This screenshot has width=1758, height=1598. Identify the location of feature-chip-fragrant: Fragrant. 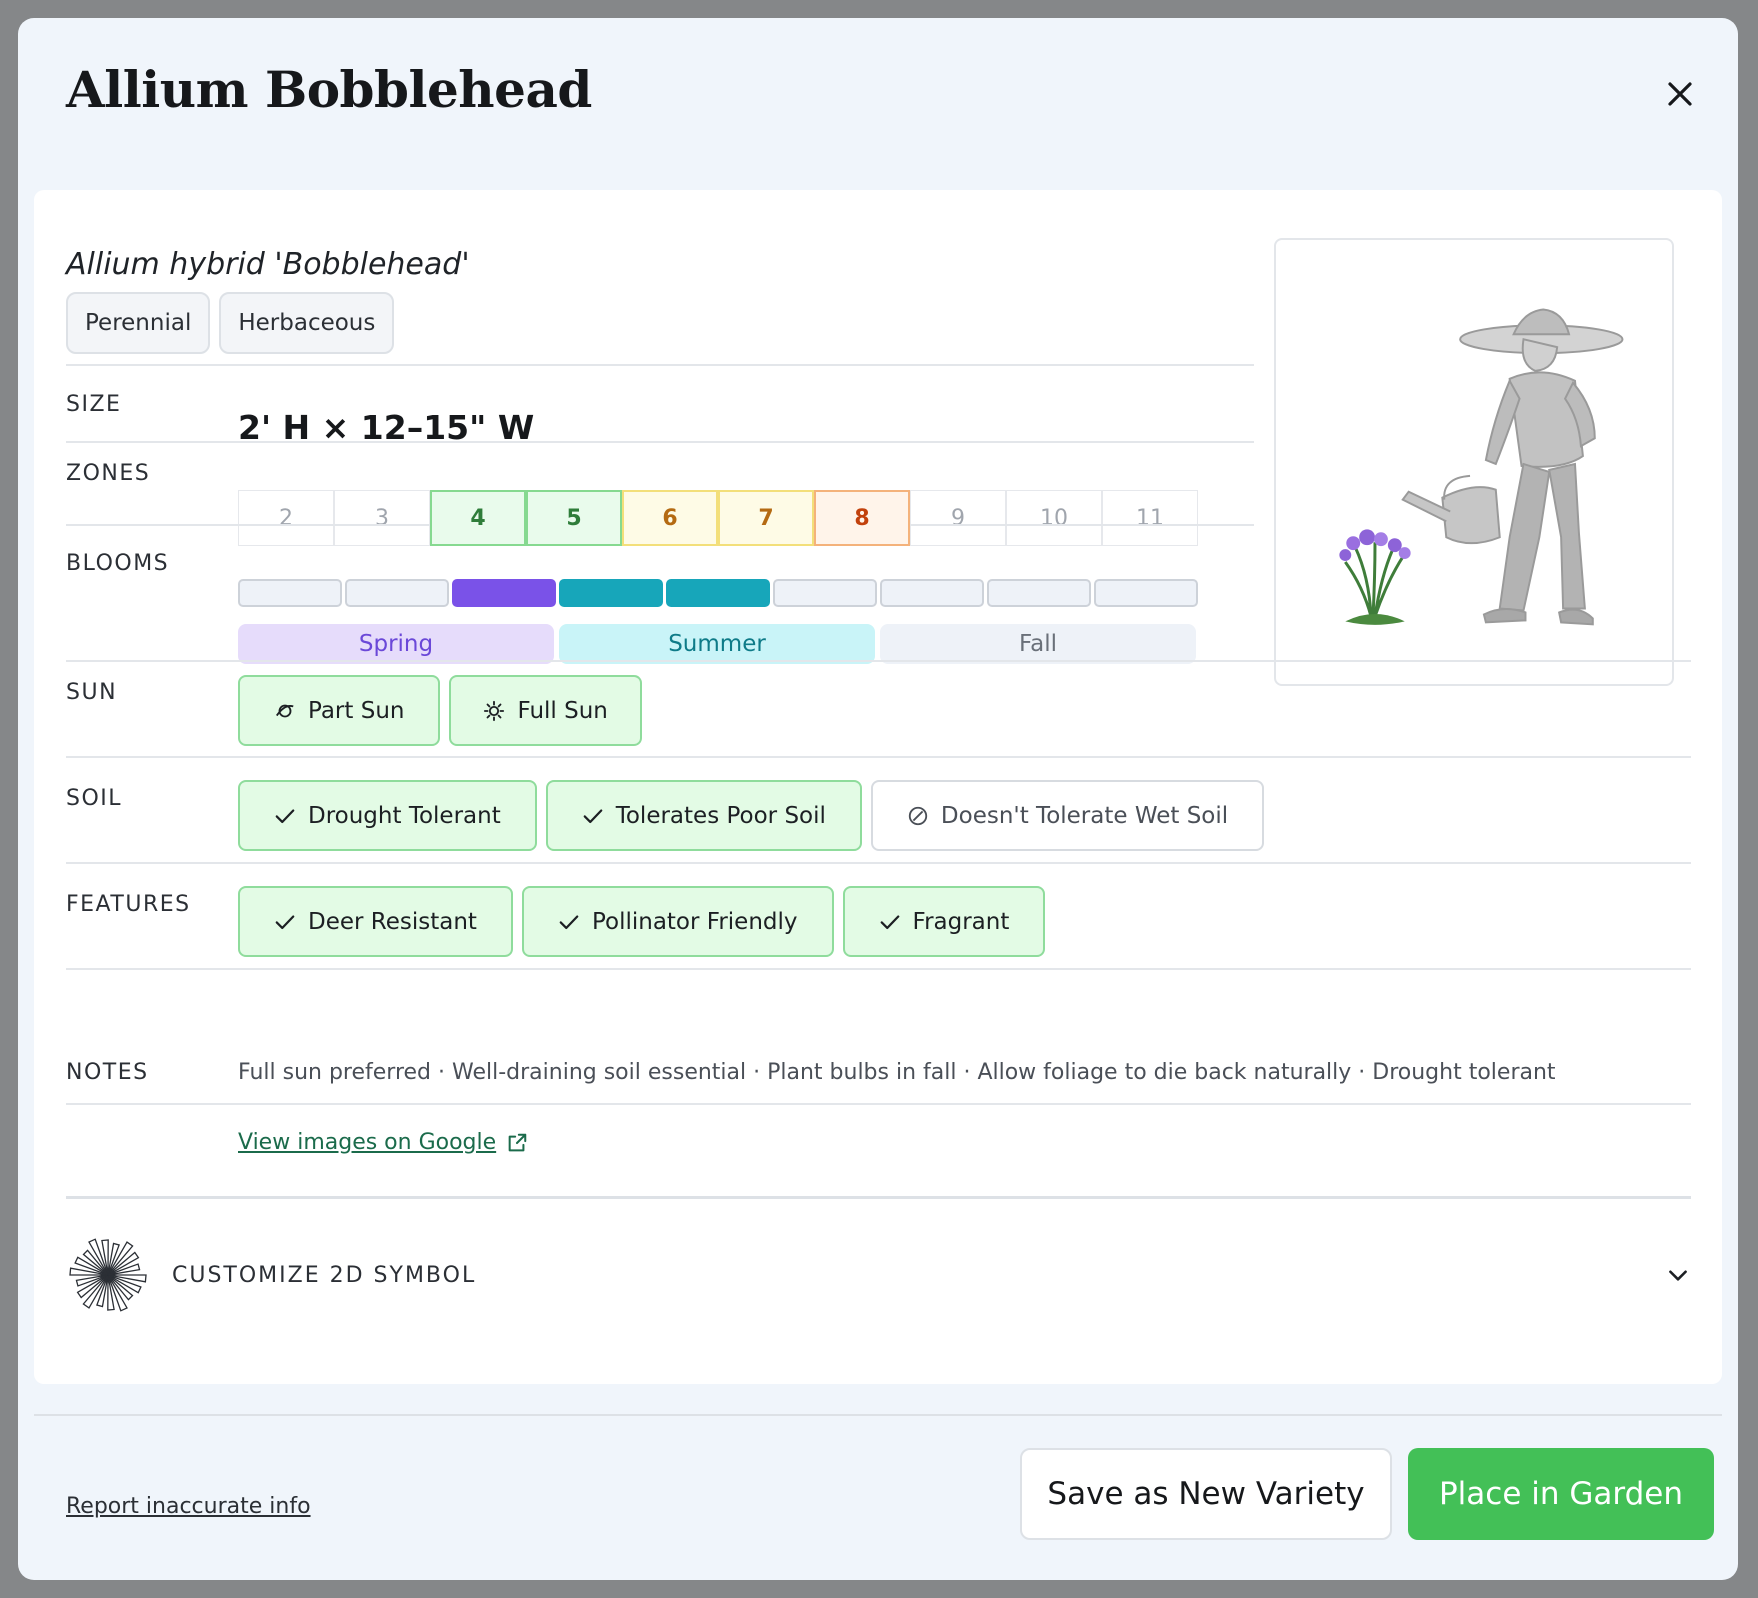
(944, 921).